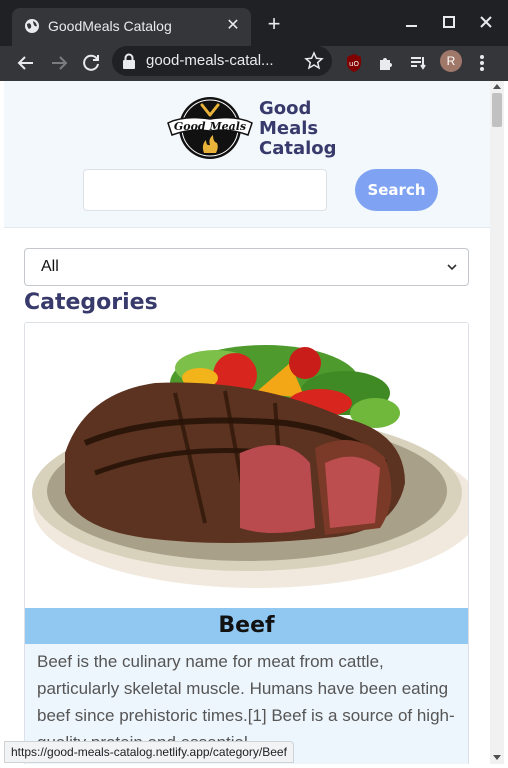  Describe the element at coordinates (59, 63) in the screenshot. I see `forward-arrow-icon` at that location.